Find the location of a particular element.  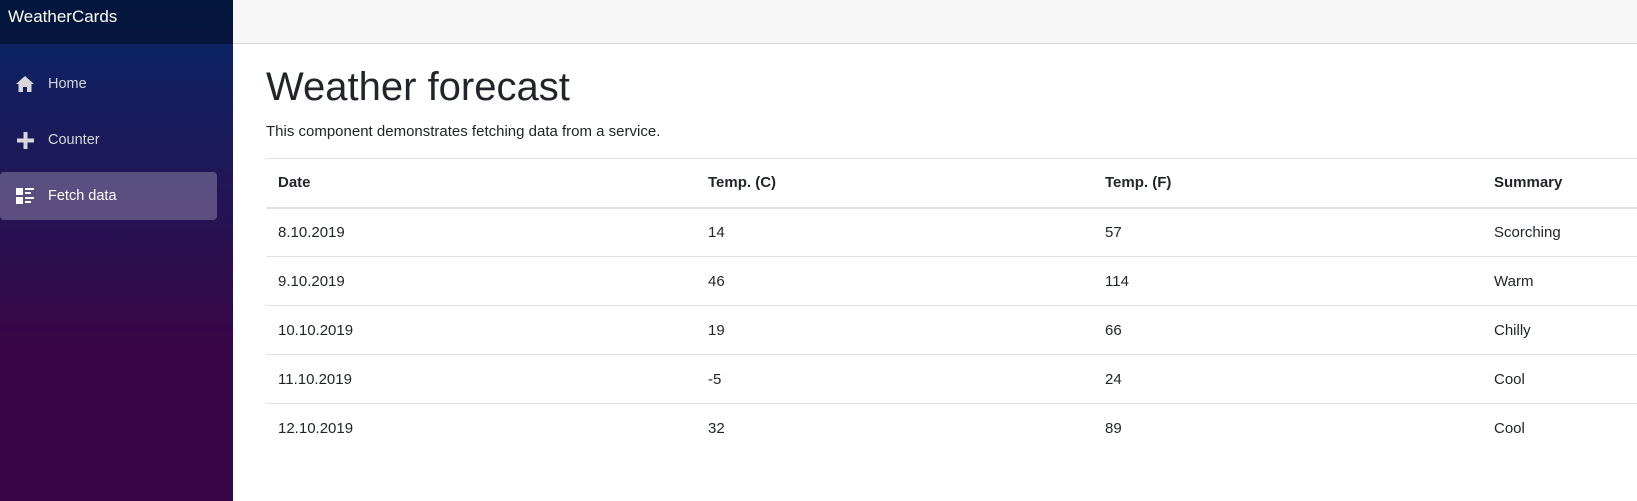

nav-item-home: Home is located at coordinates (116, 84).